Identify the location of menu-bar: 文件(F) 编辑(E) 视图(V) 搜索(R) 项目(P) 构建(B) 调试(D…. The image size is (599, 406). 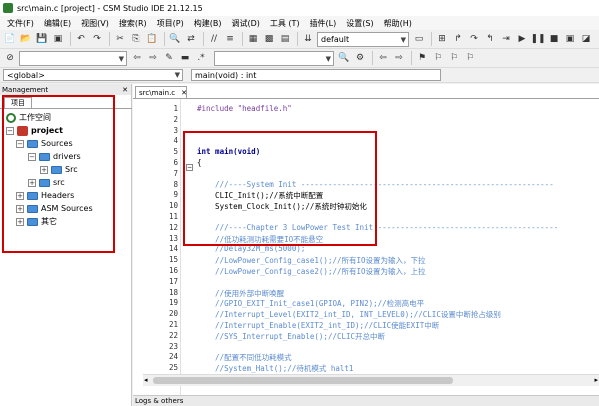
(299, 23).